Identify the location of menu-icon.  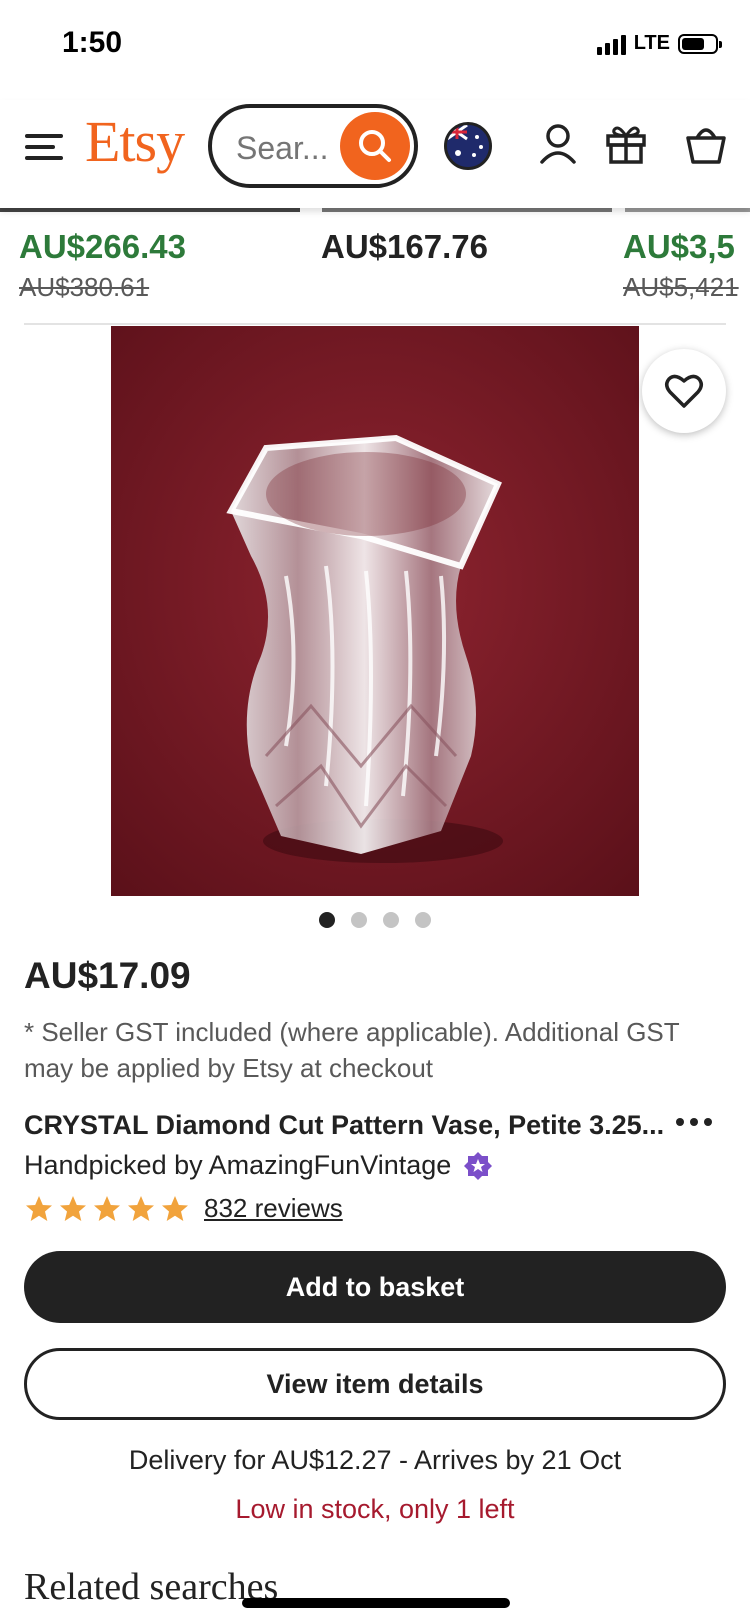
(44, 147).